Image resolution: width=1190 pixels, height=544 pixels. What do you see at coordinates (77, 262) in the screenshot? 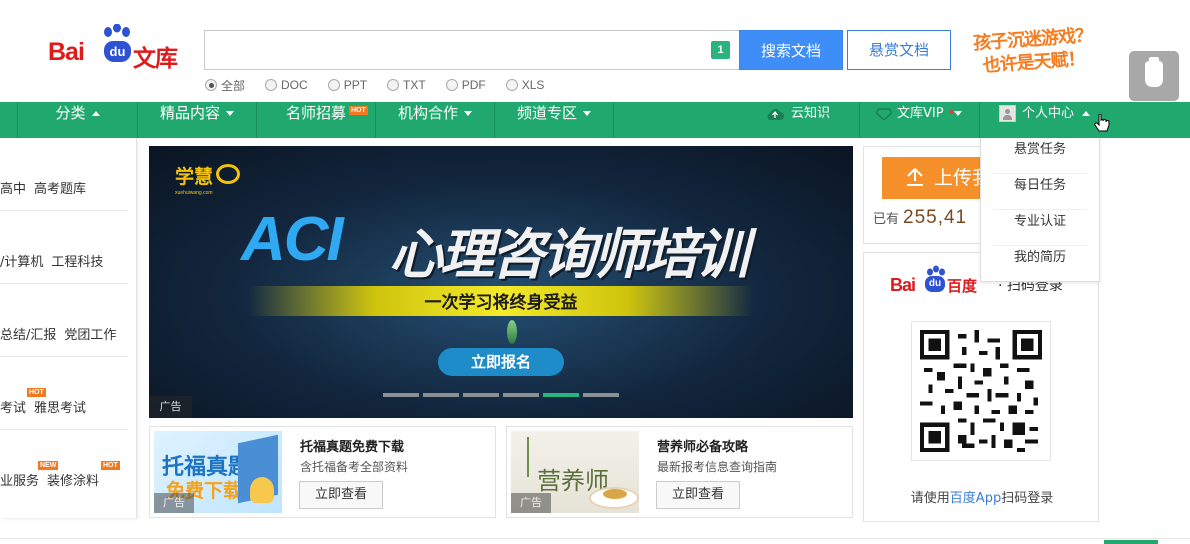
I see `category-link: 工程科技` at bounding box center [77, 262].